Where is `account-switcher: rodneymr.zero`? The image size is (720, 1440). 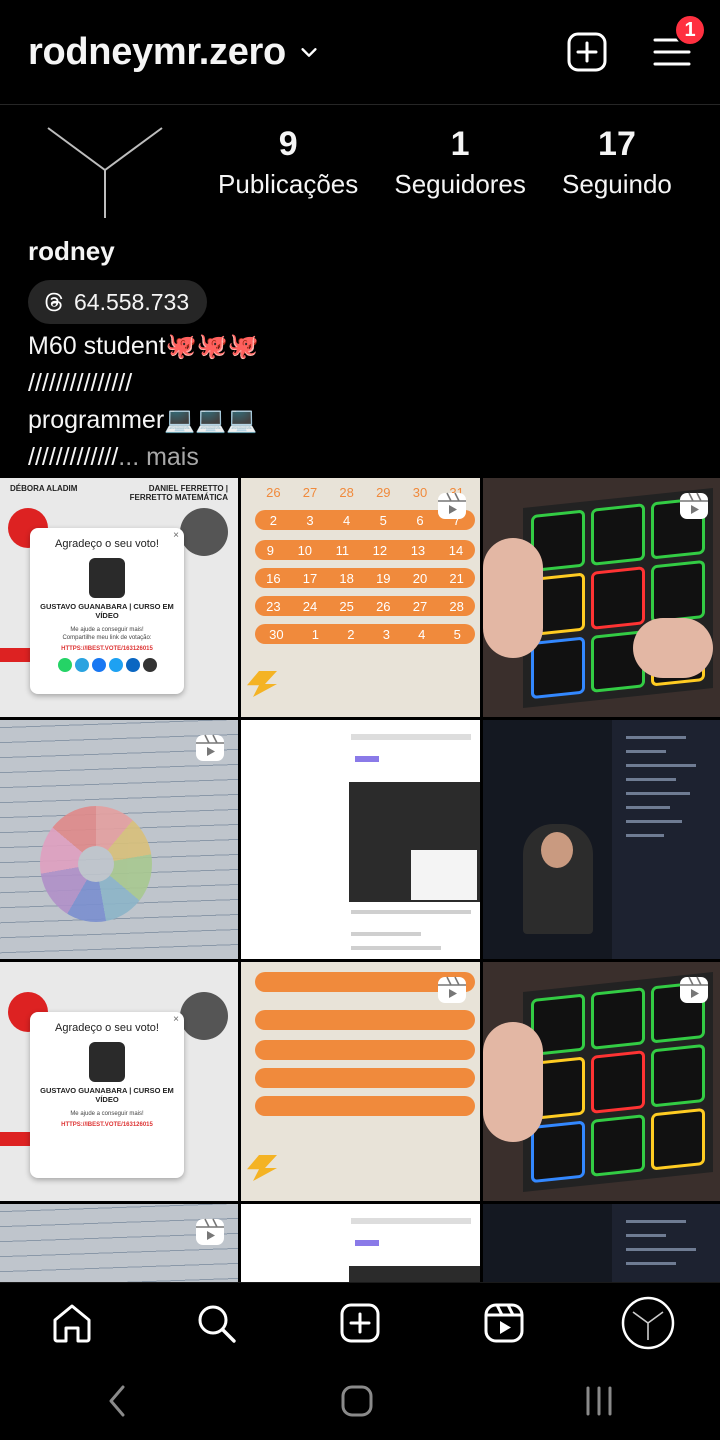
account-switcher: rodneymr.zero is located at coordinates (174, 52).